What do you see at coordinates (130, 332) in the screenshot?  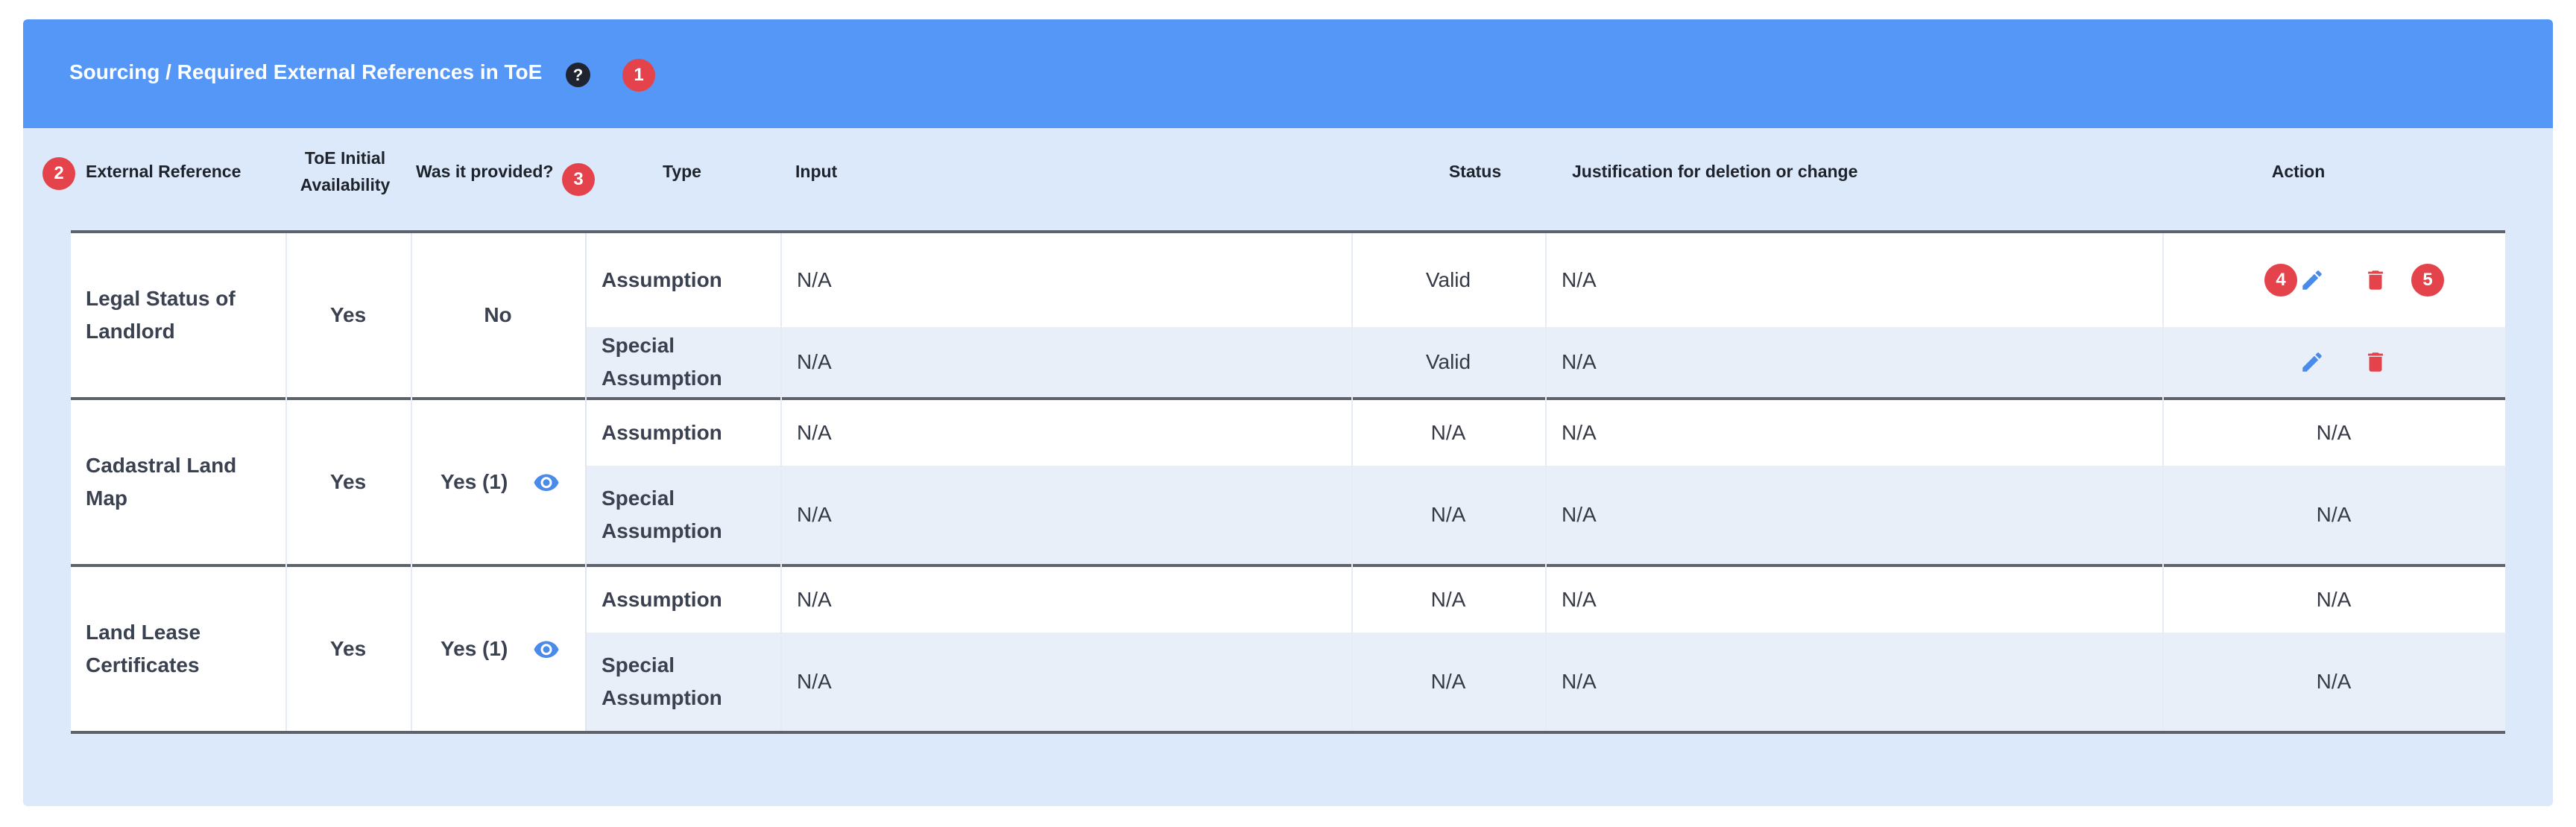 I see `external-reference-line2: Landlord` at bounding box center [130, 332].